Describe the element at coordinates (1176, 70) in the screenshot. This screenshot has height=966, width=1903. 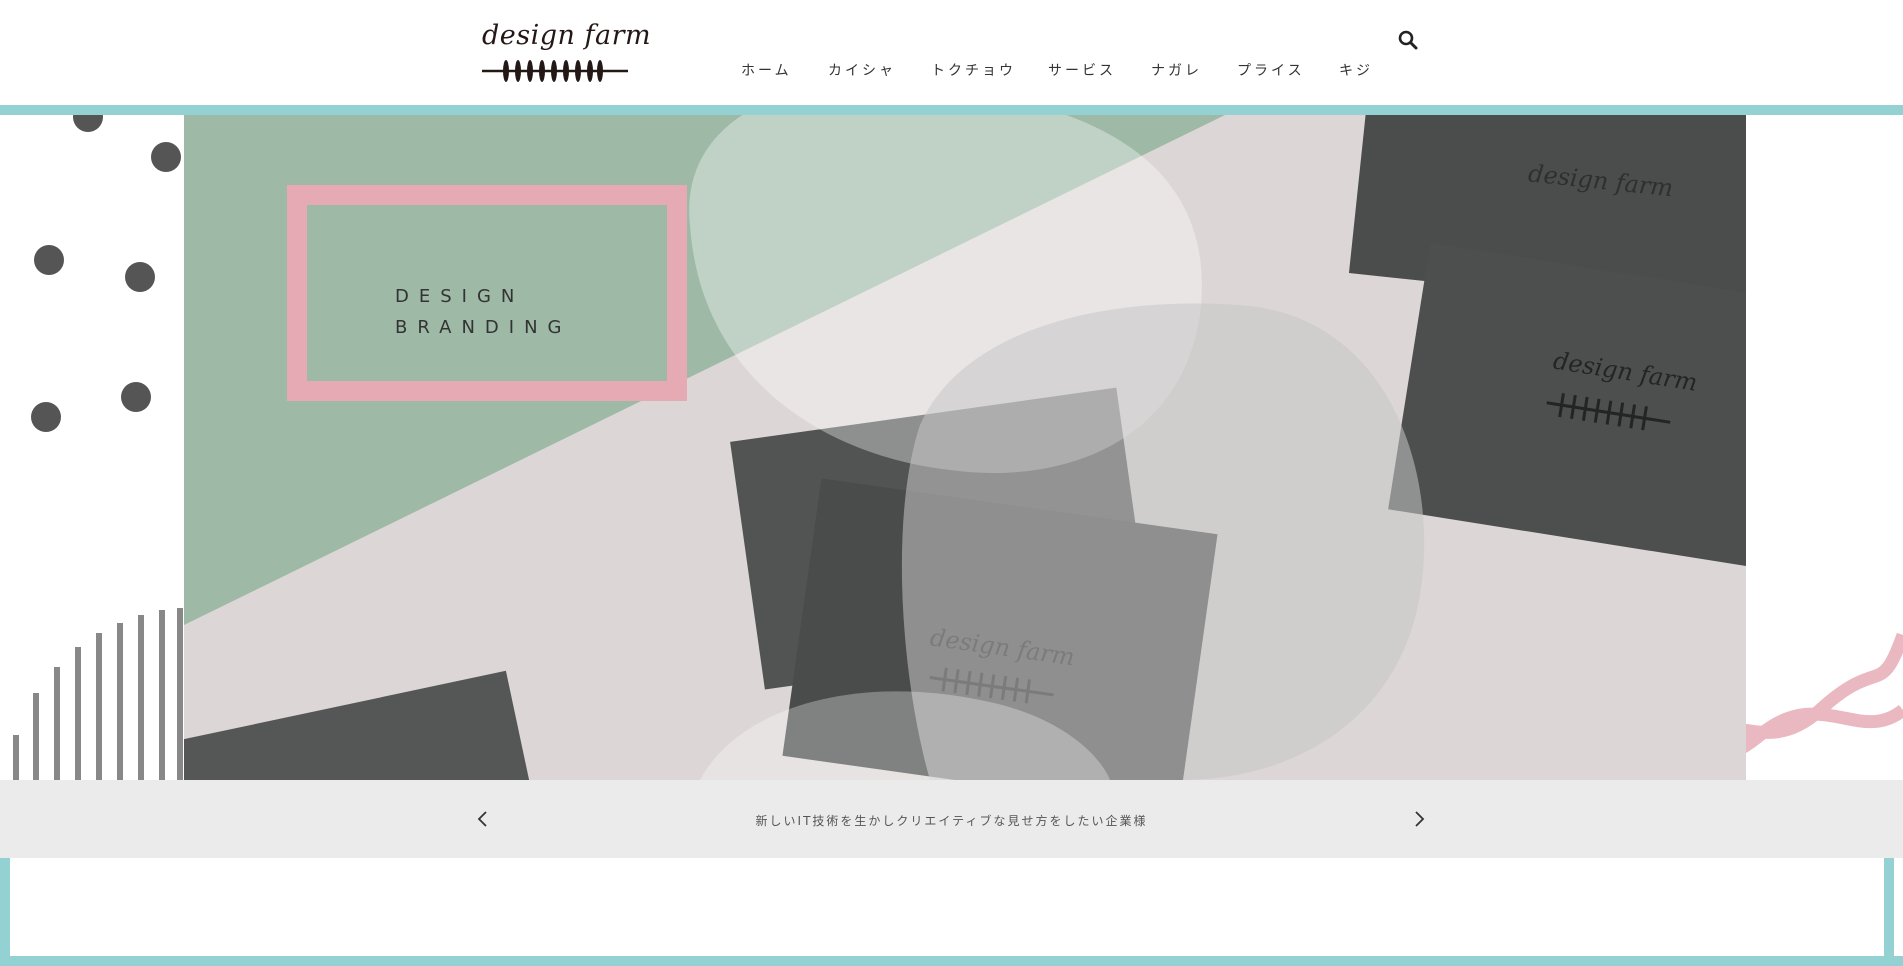
I see `nav-item-flow: ナガレ` at that location.